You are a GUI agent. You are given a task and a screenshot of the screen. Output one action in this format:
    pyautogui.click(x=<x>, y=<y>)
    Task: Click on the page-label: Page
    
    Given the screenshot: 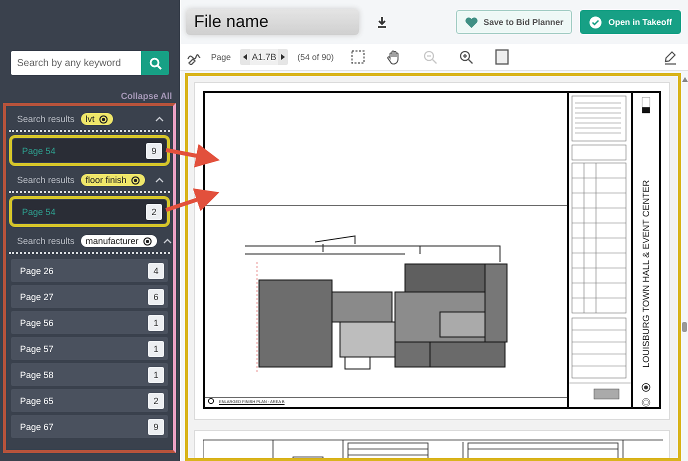 What is the action you would take?
    pyautogui.click(x=221, y=57)
    